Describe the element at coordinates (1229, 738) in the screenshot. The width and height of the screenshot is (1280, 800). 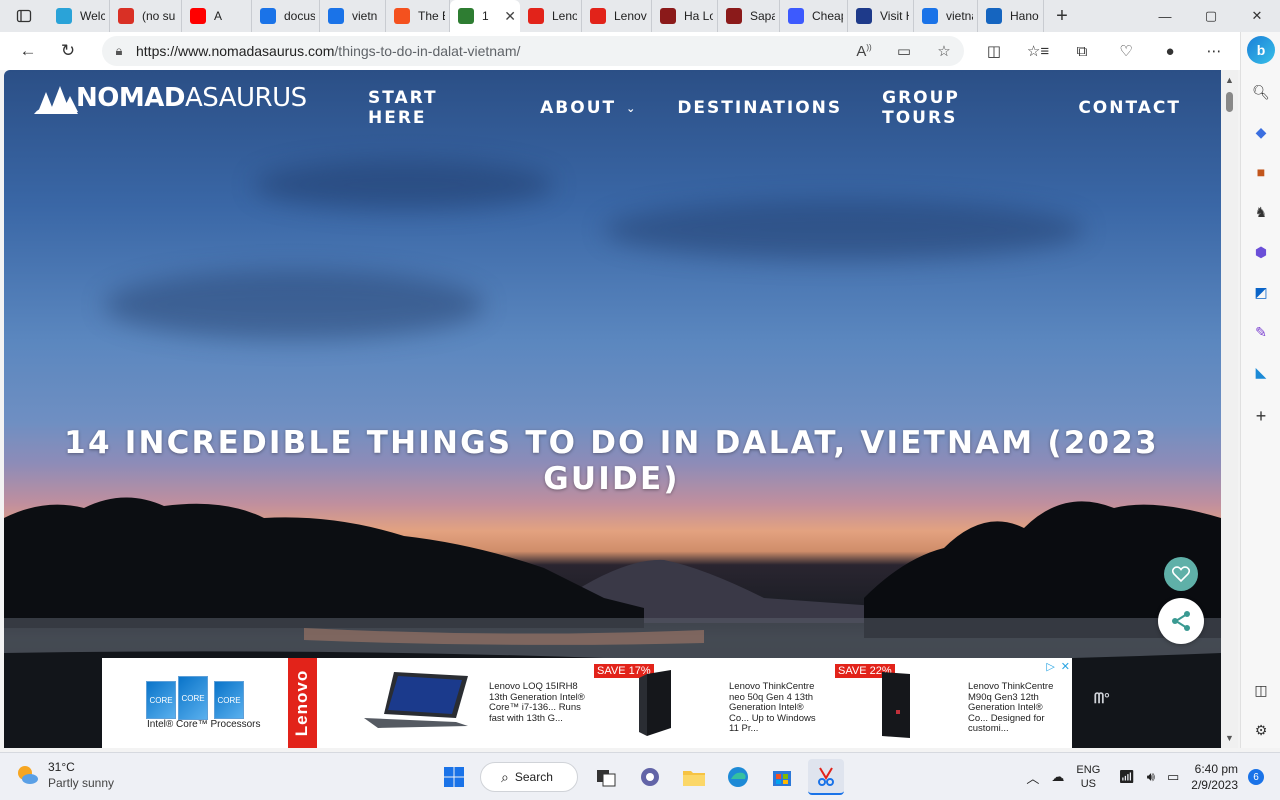
I see `scroll-down-icon: ▼` at that location.